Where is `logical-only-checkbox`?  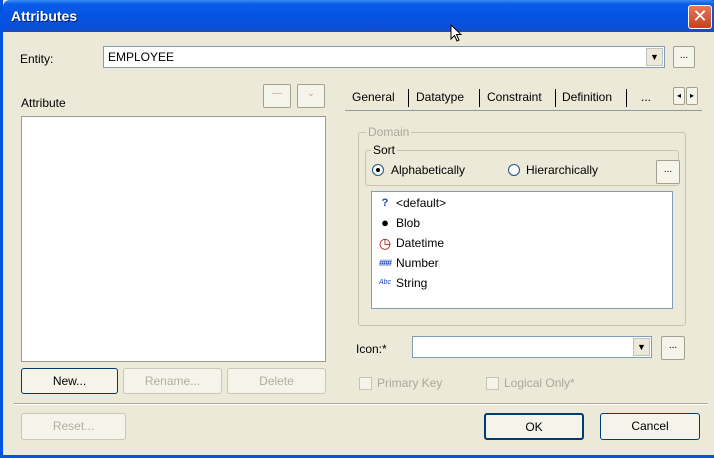 logical-only-checkbox is located at coordinates (492, 383).